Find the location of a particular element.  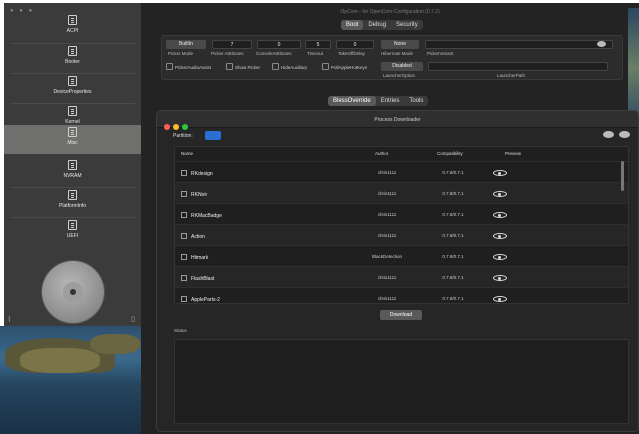

top-tab-bar: Boot Debug Security is located at coordinates (382, 25).